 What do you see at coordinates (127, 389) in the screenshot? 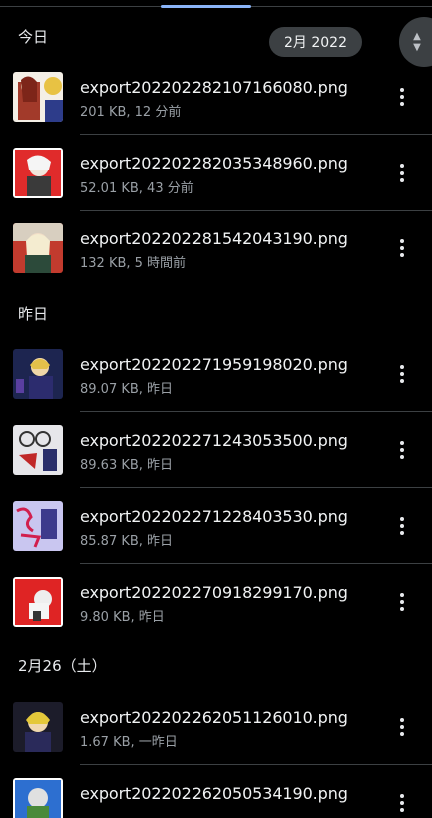
I see `file-meta: 89.07 KB, 昨日` at bounding box center [127, 389].